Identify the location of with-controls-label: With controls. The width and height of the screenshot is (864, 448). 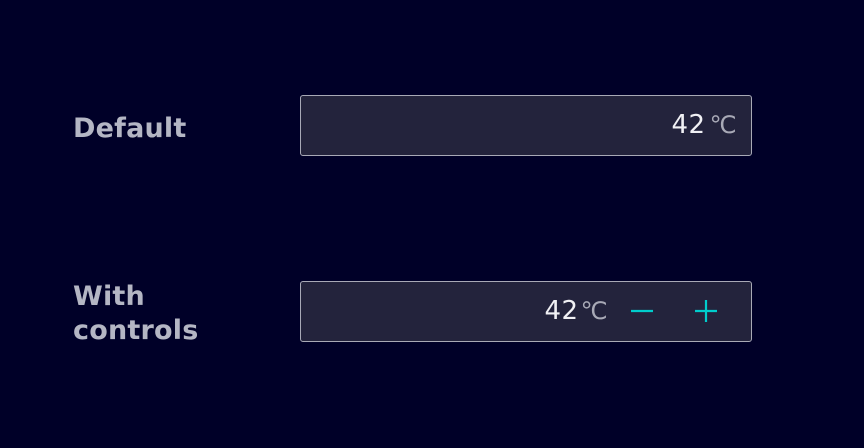
(136, 313).